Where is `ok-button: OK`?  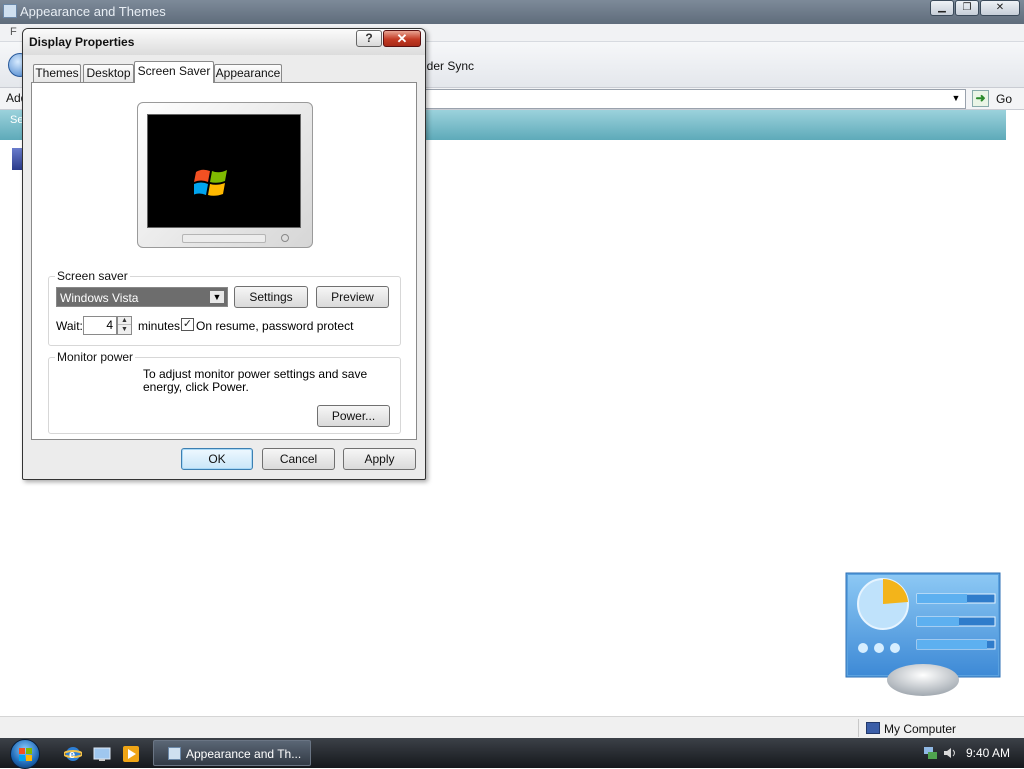 ok-button: OK is located at coordinates (217, 459).